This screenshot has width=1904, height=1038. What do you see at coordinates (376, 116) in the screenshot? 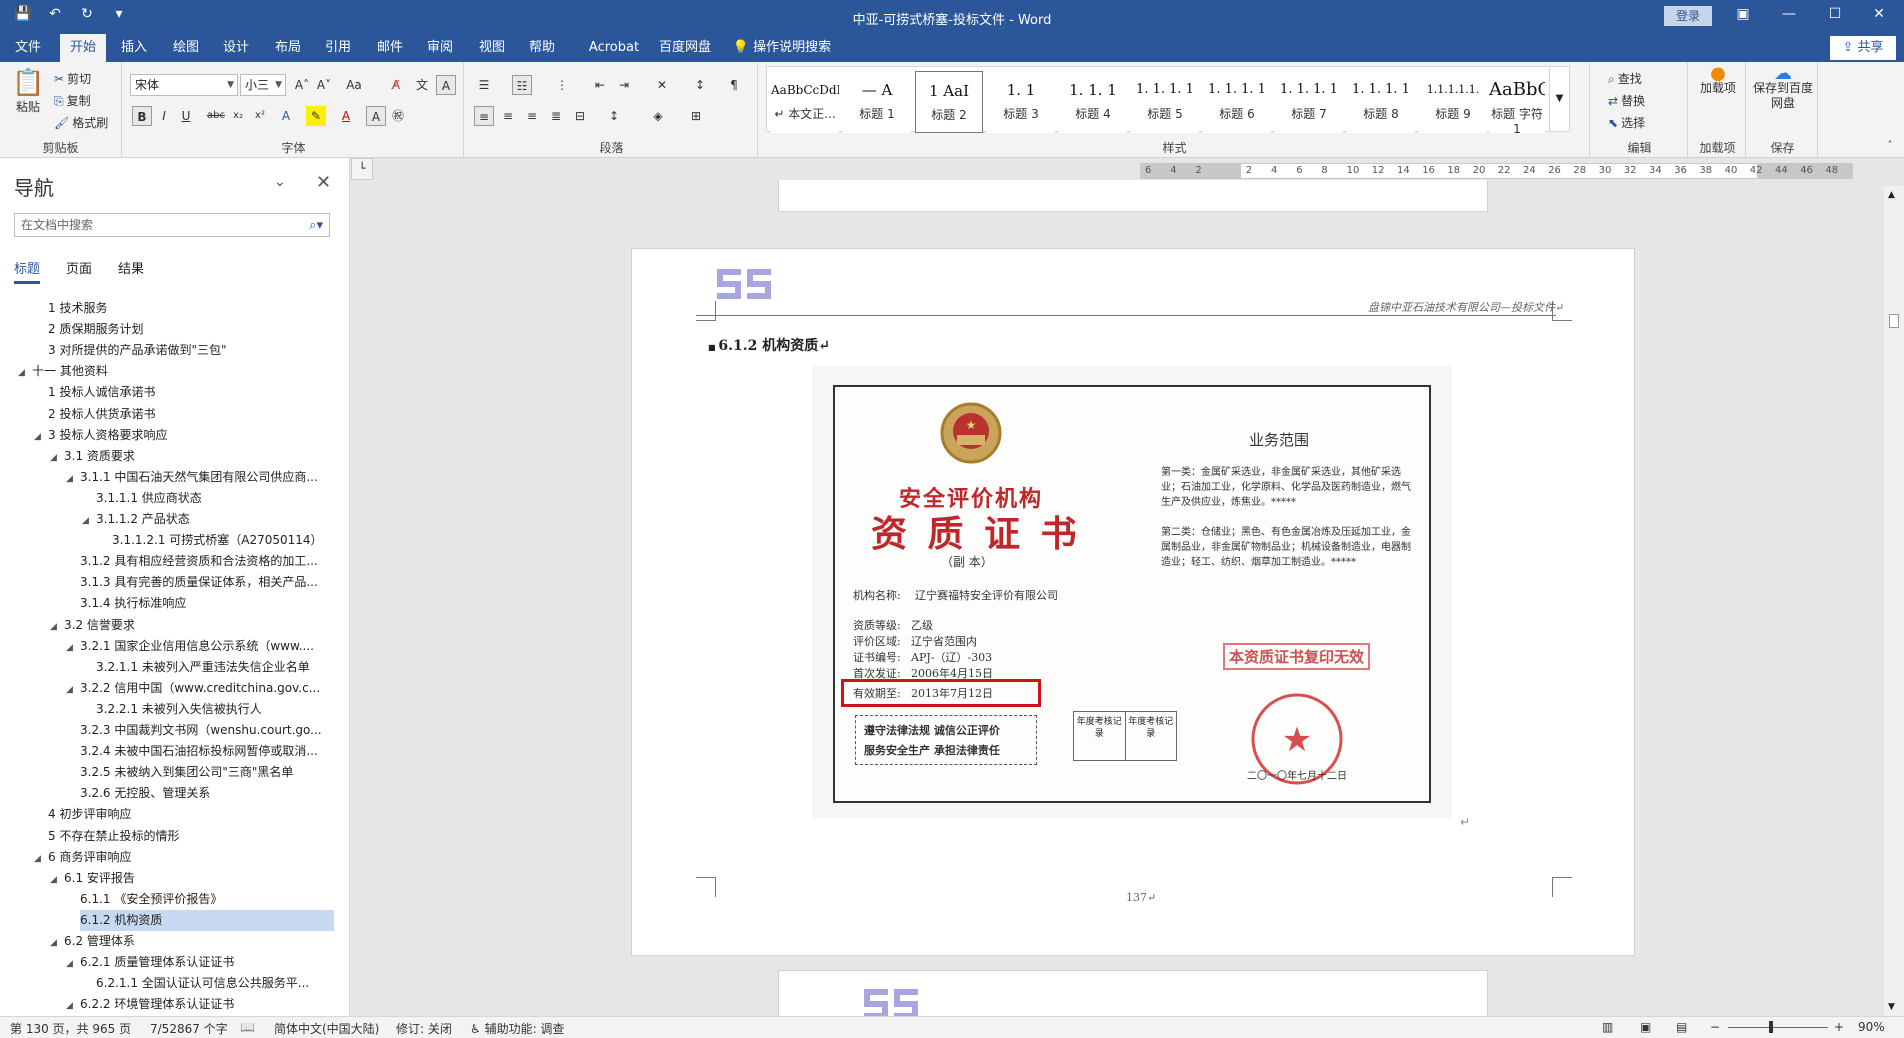
I see `char-shading-icon: A` at bounding box center [376, 116].